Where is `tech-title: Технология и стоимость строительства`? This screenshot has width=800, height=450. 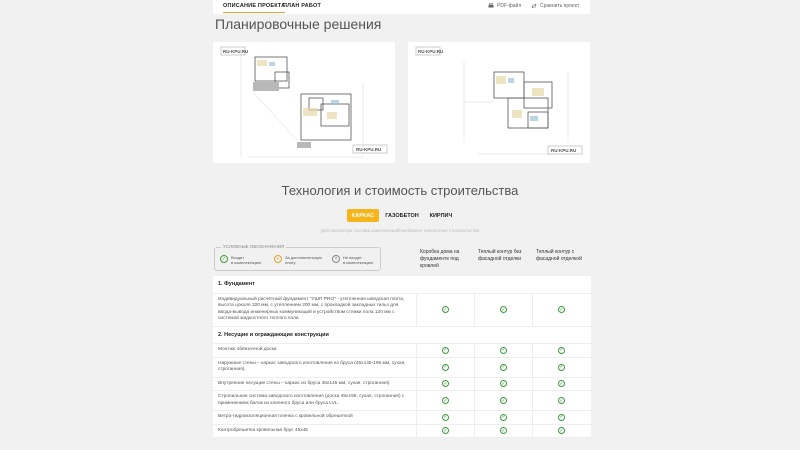 tech-title: Технология и стоимость строительства is located at coordinates (400, 190).